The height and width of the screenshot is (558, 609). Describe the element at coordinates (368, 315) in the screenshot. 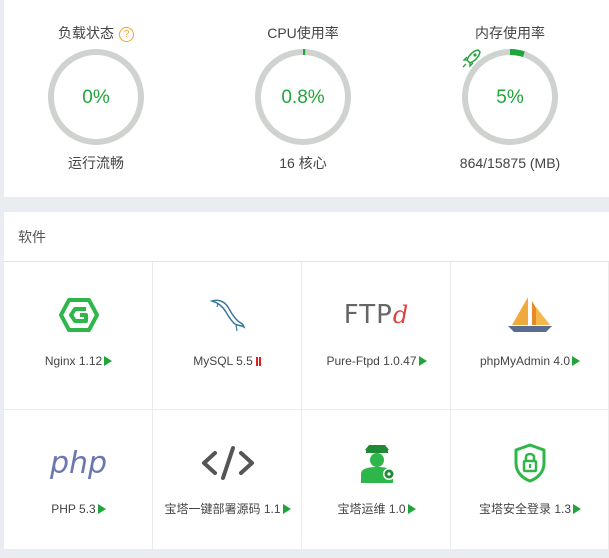

I see `ftp-logo-text: FTP` at that location.